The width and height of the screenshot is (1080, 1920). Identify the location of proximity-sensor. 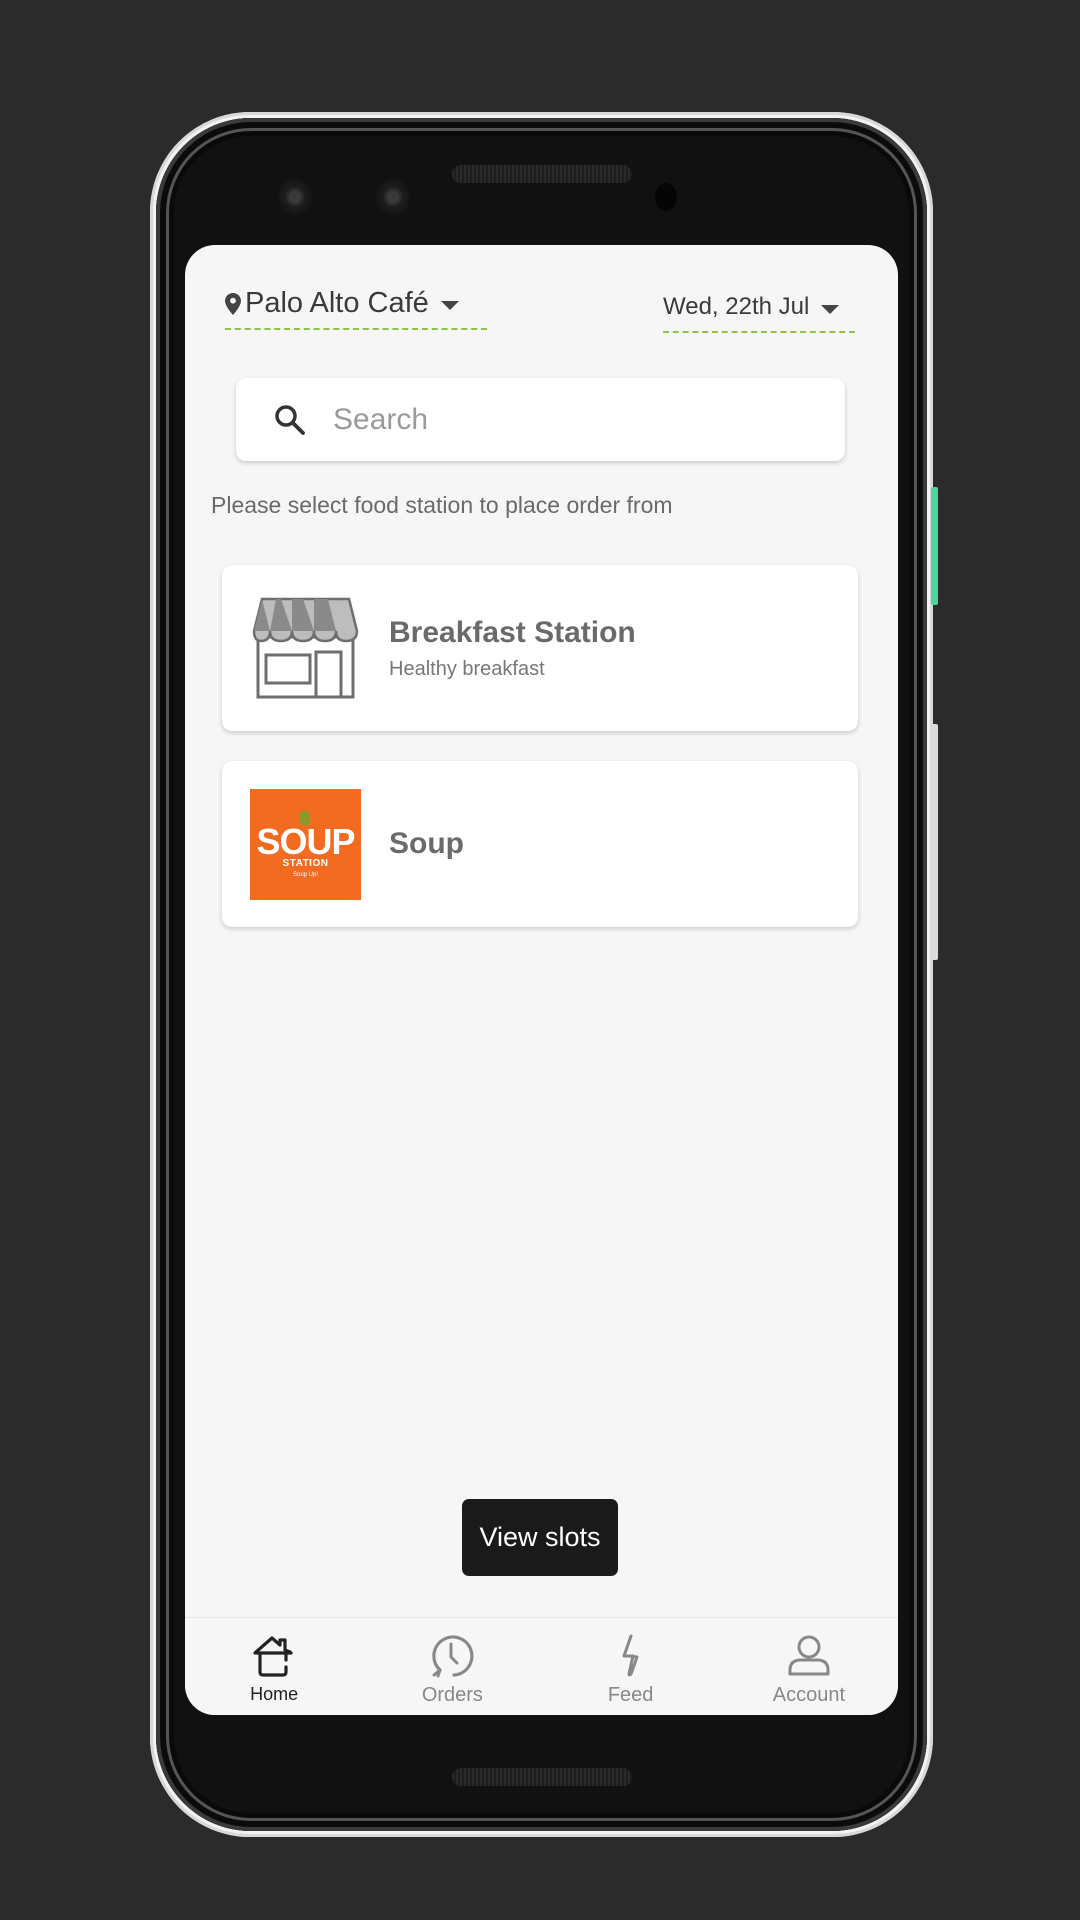
(666, 197).